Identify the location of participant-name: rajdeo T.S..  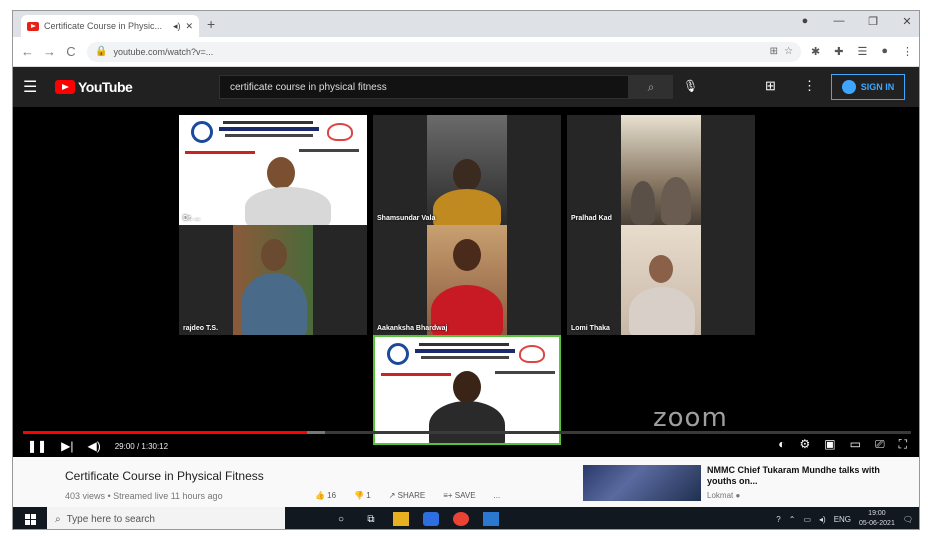
(201, 328).